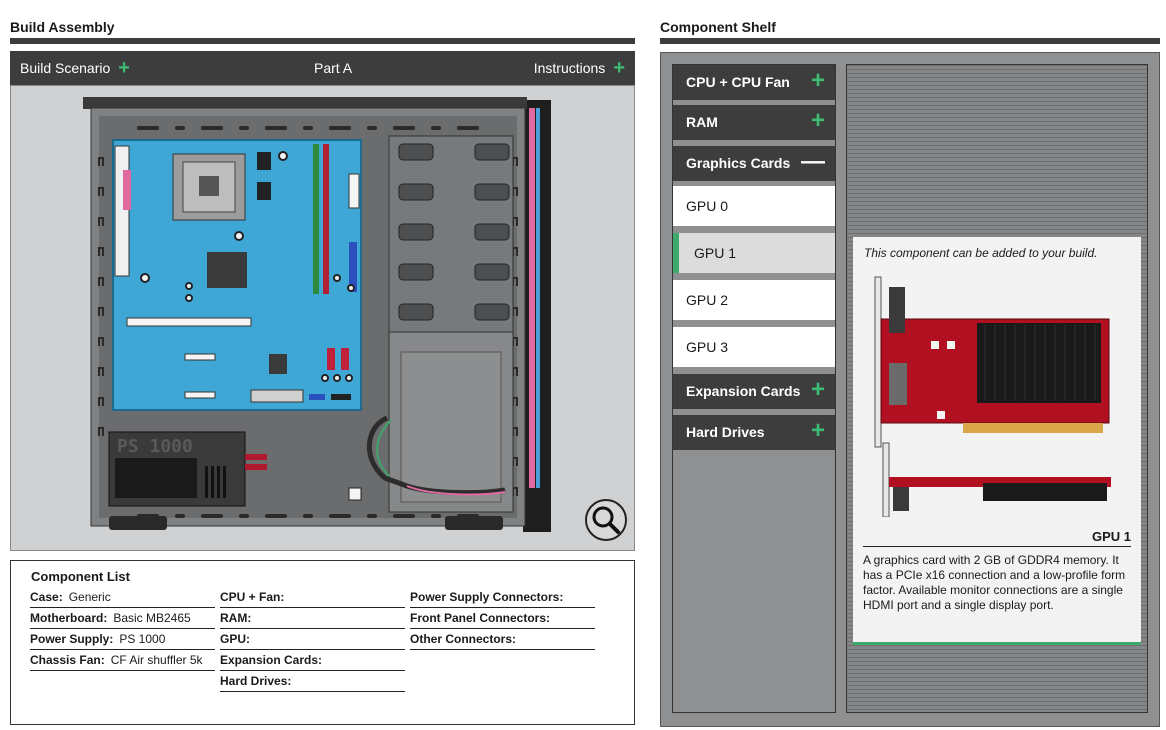 The image size is (1166, 730). I want to click on case-foot, so click(138, 523).